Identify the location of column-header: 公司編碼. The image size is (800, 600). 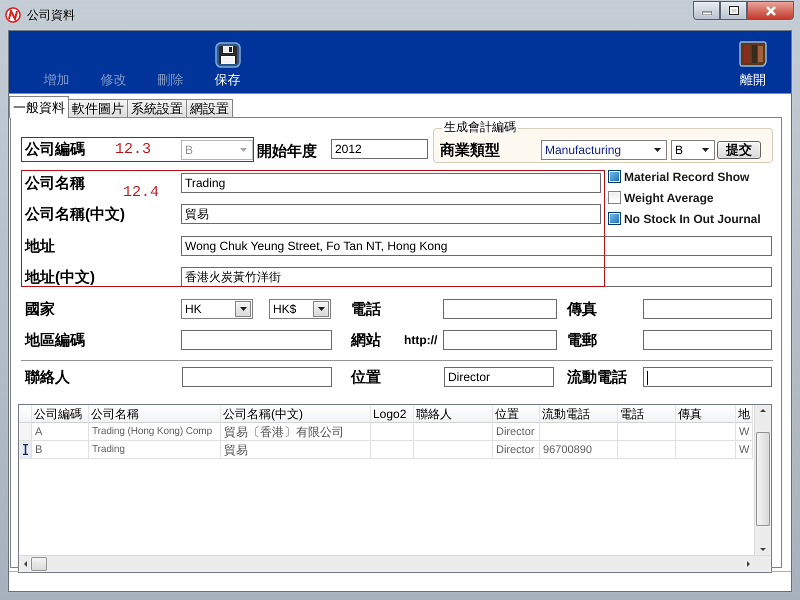
(60, 414).